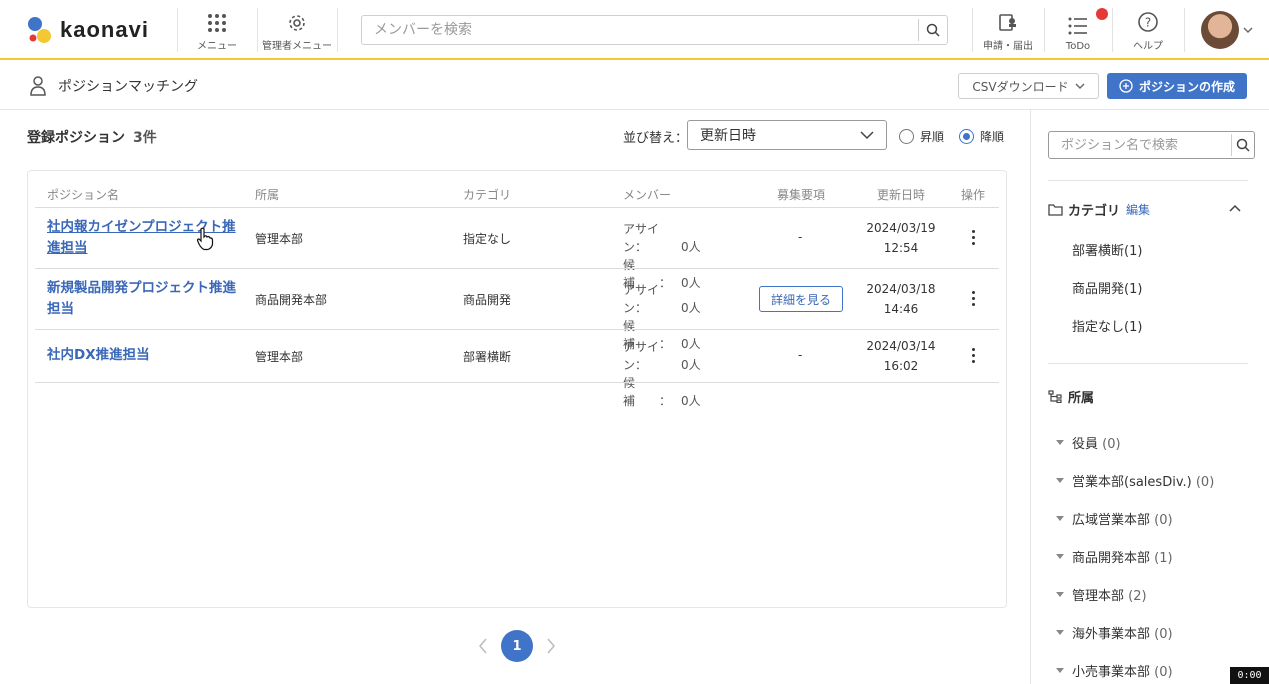 This screenshot has width=1269, height=684. Describe the element at coordinates (297, 30) in the screenshot. I see `admin-menu-button: 管理者メニュー` at that location.